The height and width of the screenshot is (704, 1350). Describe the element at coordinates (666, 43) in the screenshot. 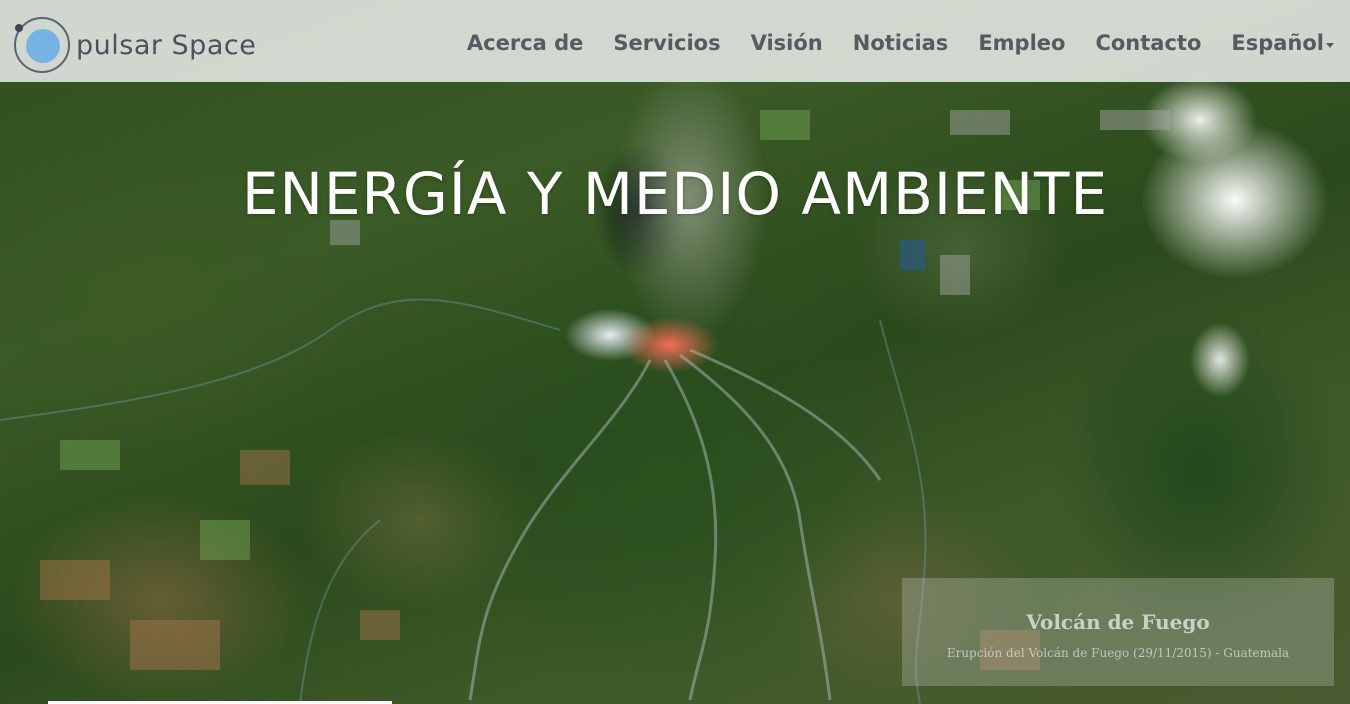

I see `nav-item-servicios: Servicios` at that location.